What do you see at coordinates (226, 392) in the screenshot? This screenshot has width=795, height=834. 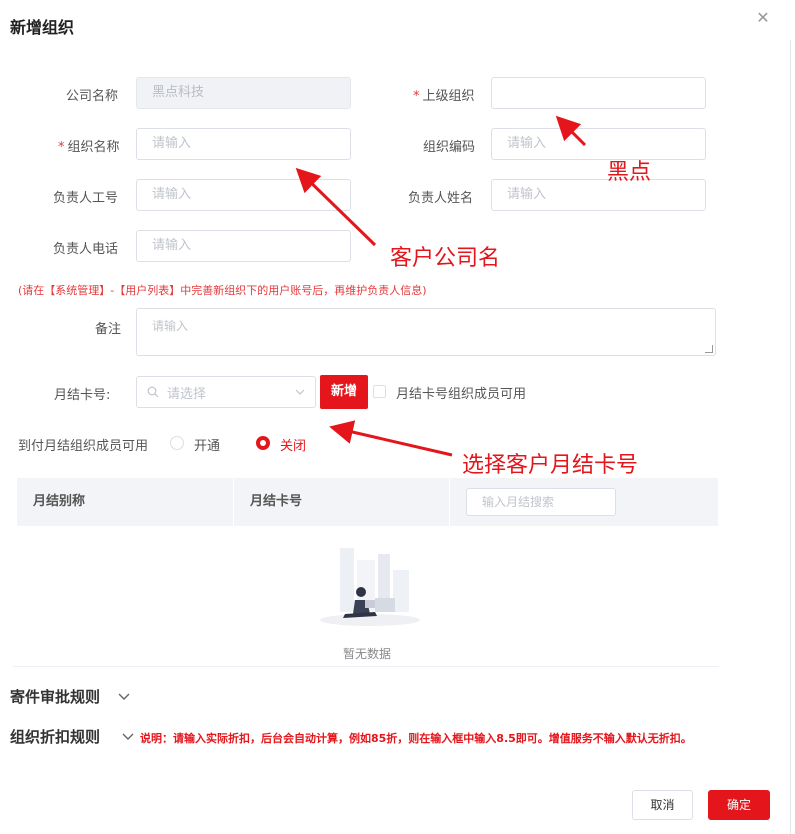 I see `monthly-card-select: 请选择` at bounding box center [226, 392].